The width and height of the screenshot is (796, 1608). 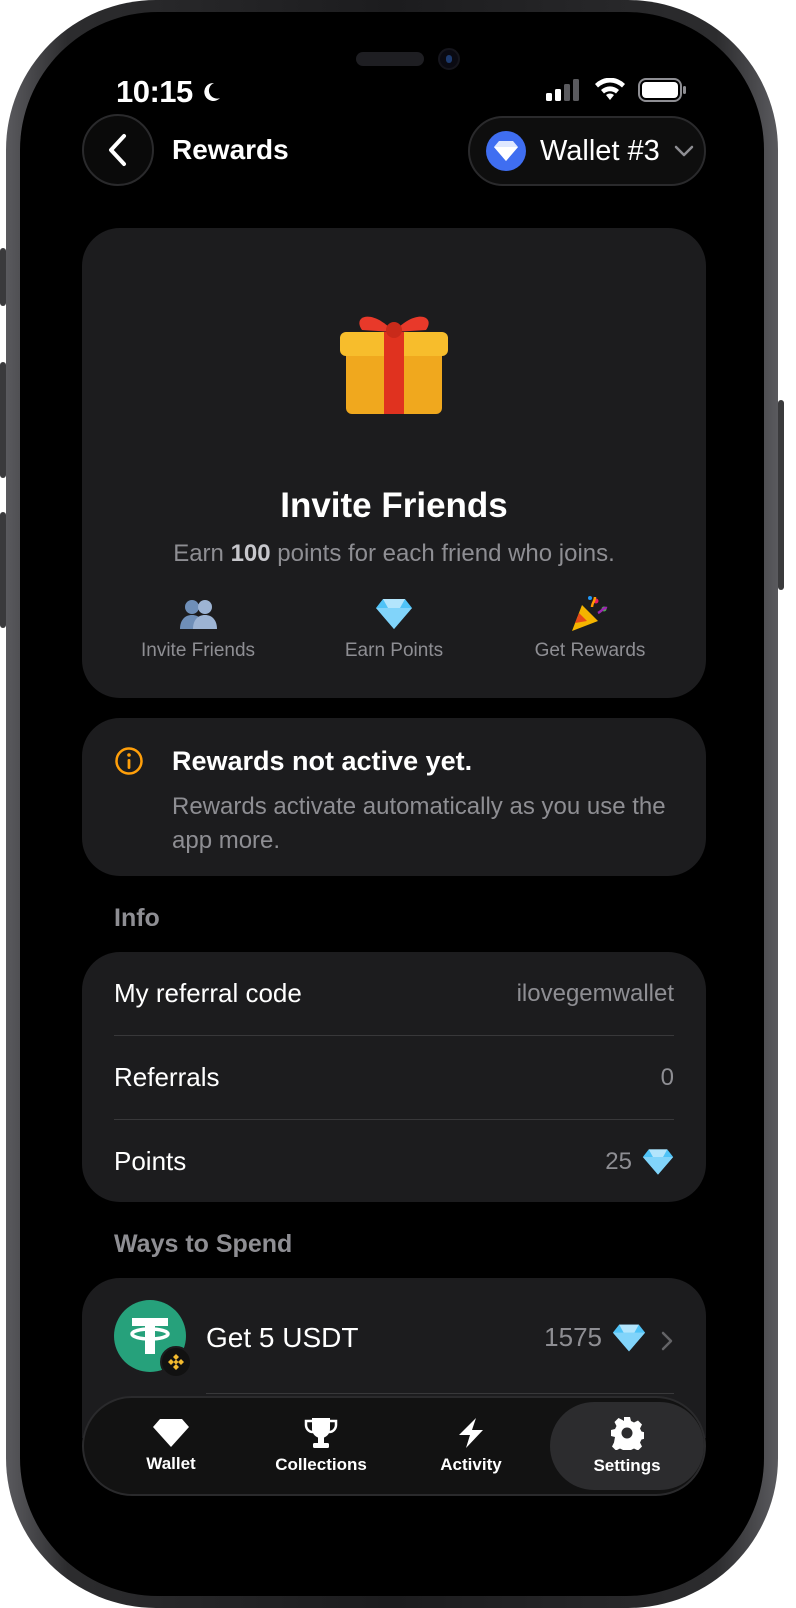 What do you see at coordinates (449, 59) in the screenshot?
I see `front-camera` at bounding box center [449, 59].